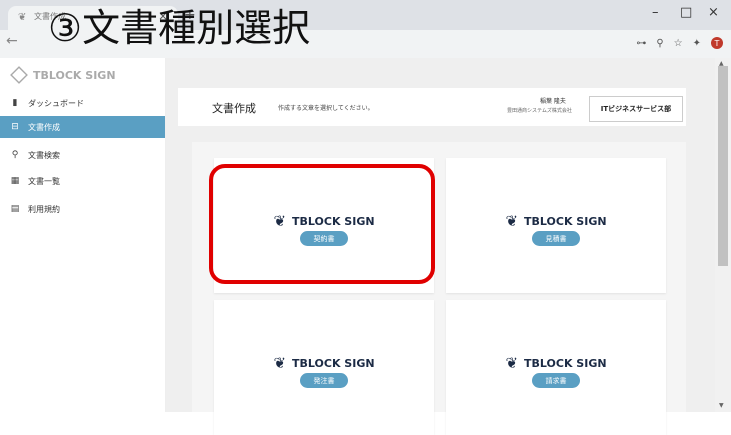 The width and height of the screenshot is (731, 435). I want to click on star-icon: ☆, so click(678, 43).